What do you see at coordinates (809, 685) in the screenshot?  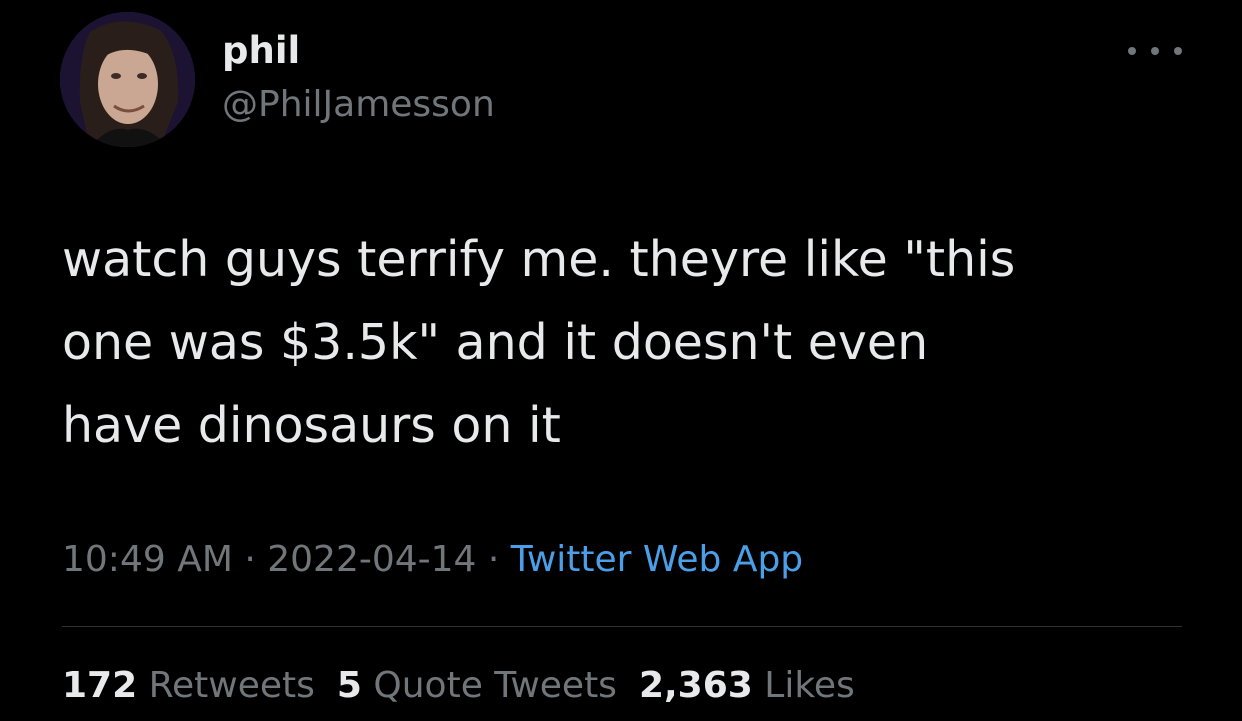 I see `likes-label: Likes` at bounding box center [809, 685].